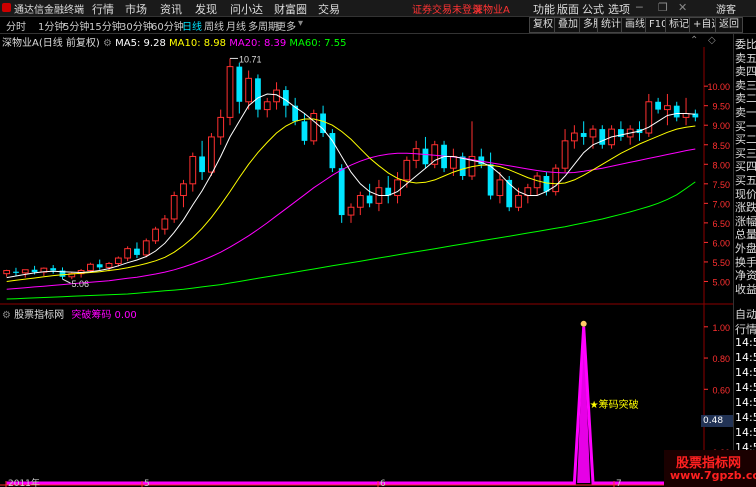 The width and height of the screenshot is (756, 487). What do you see at coordinates (300, 23) in the screenshot?
I see `more-chevron-icon: ▾` at bounding box center [300, 23].